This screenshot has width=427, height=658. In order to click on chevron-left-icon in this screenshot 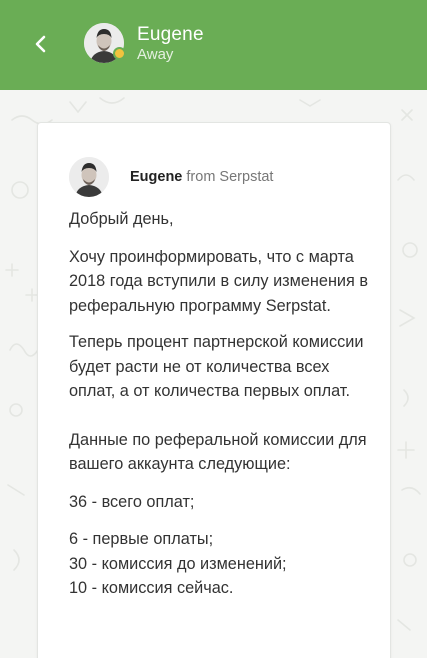, I will do `click(40, 44)`.